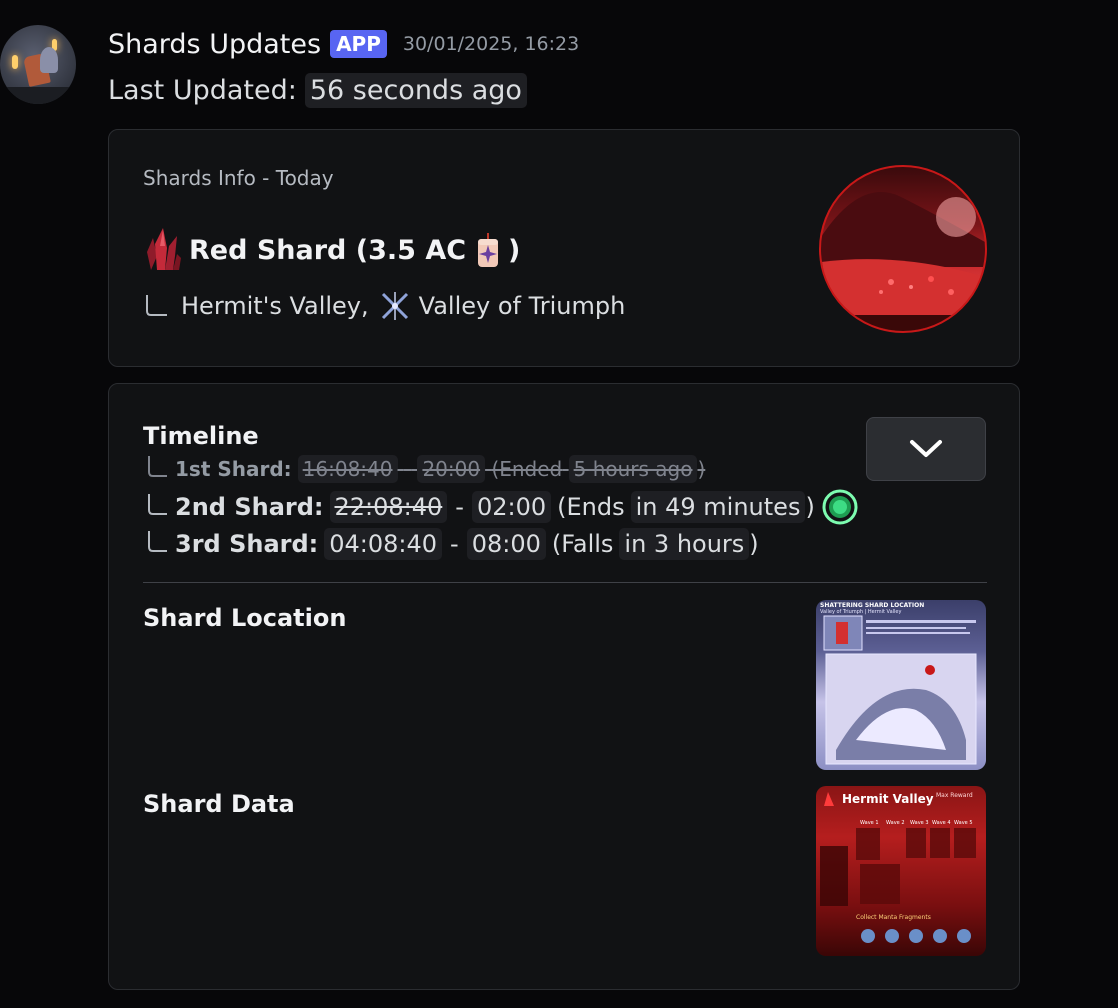 The height and width of the screenshot is (1008, 1118). Describe the element at coordinates (459, 507) in the screenshot. I see `shard-2-dash: -` at that location.